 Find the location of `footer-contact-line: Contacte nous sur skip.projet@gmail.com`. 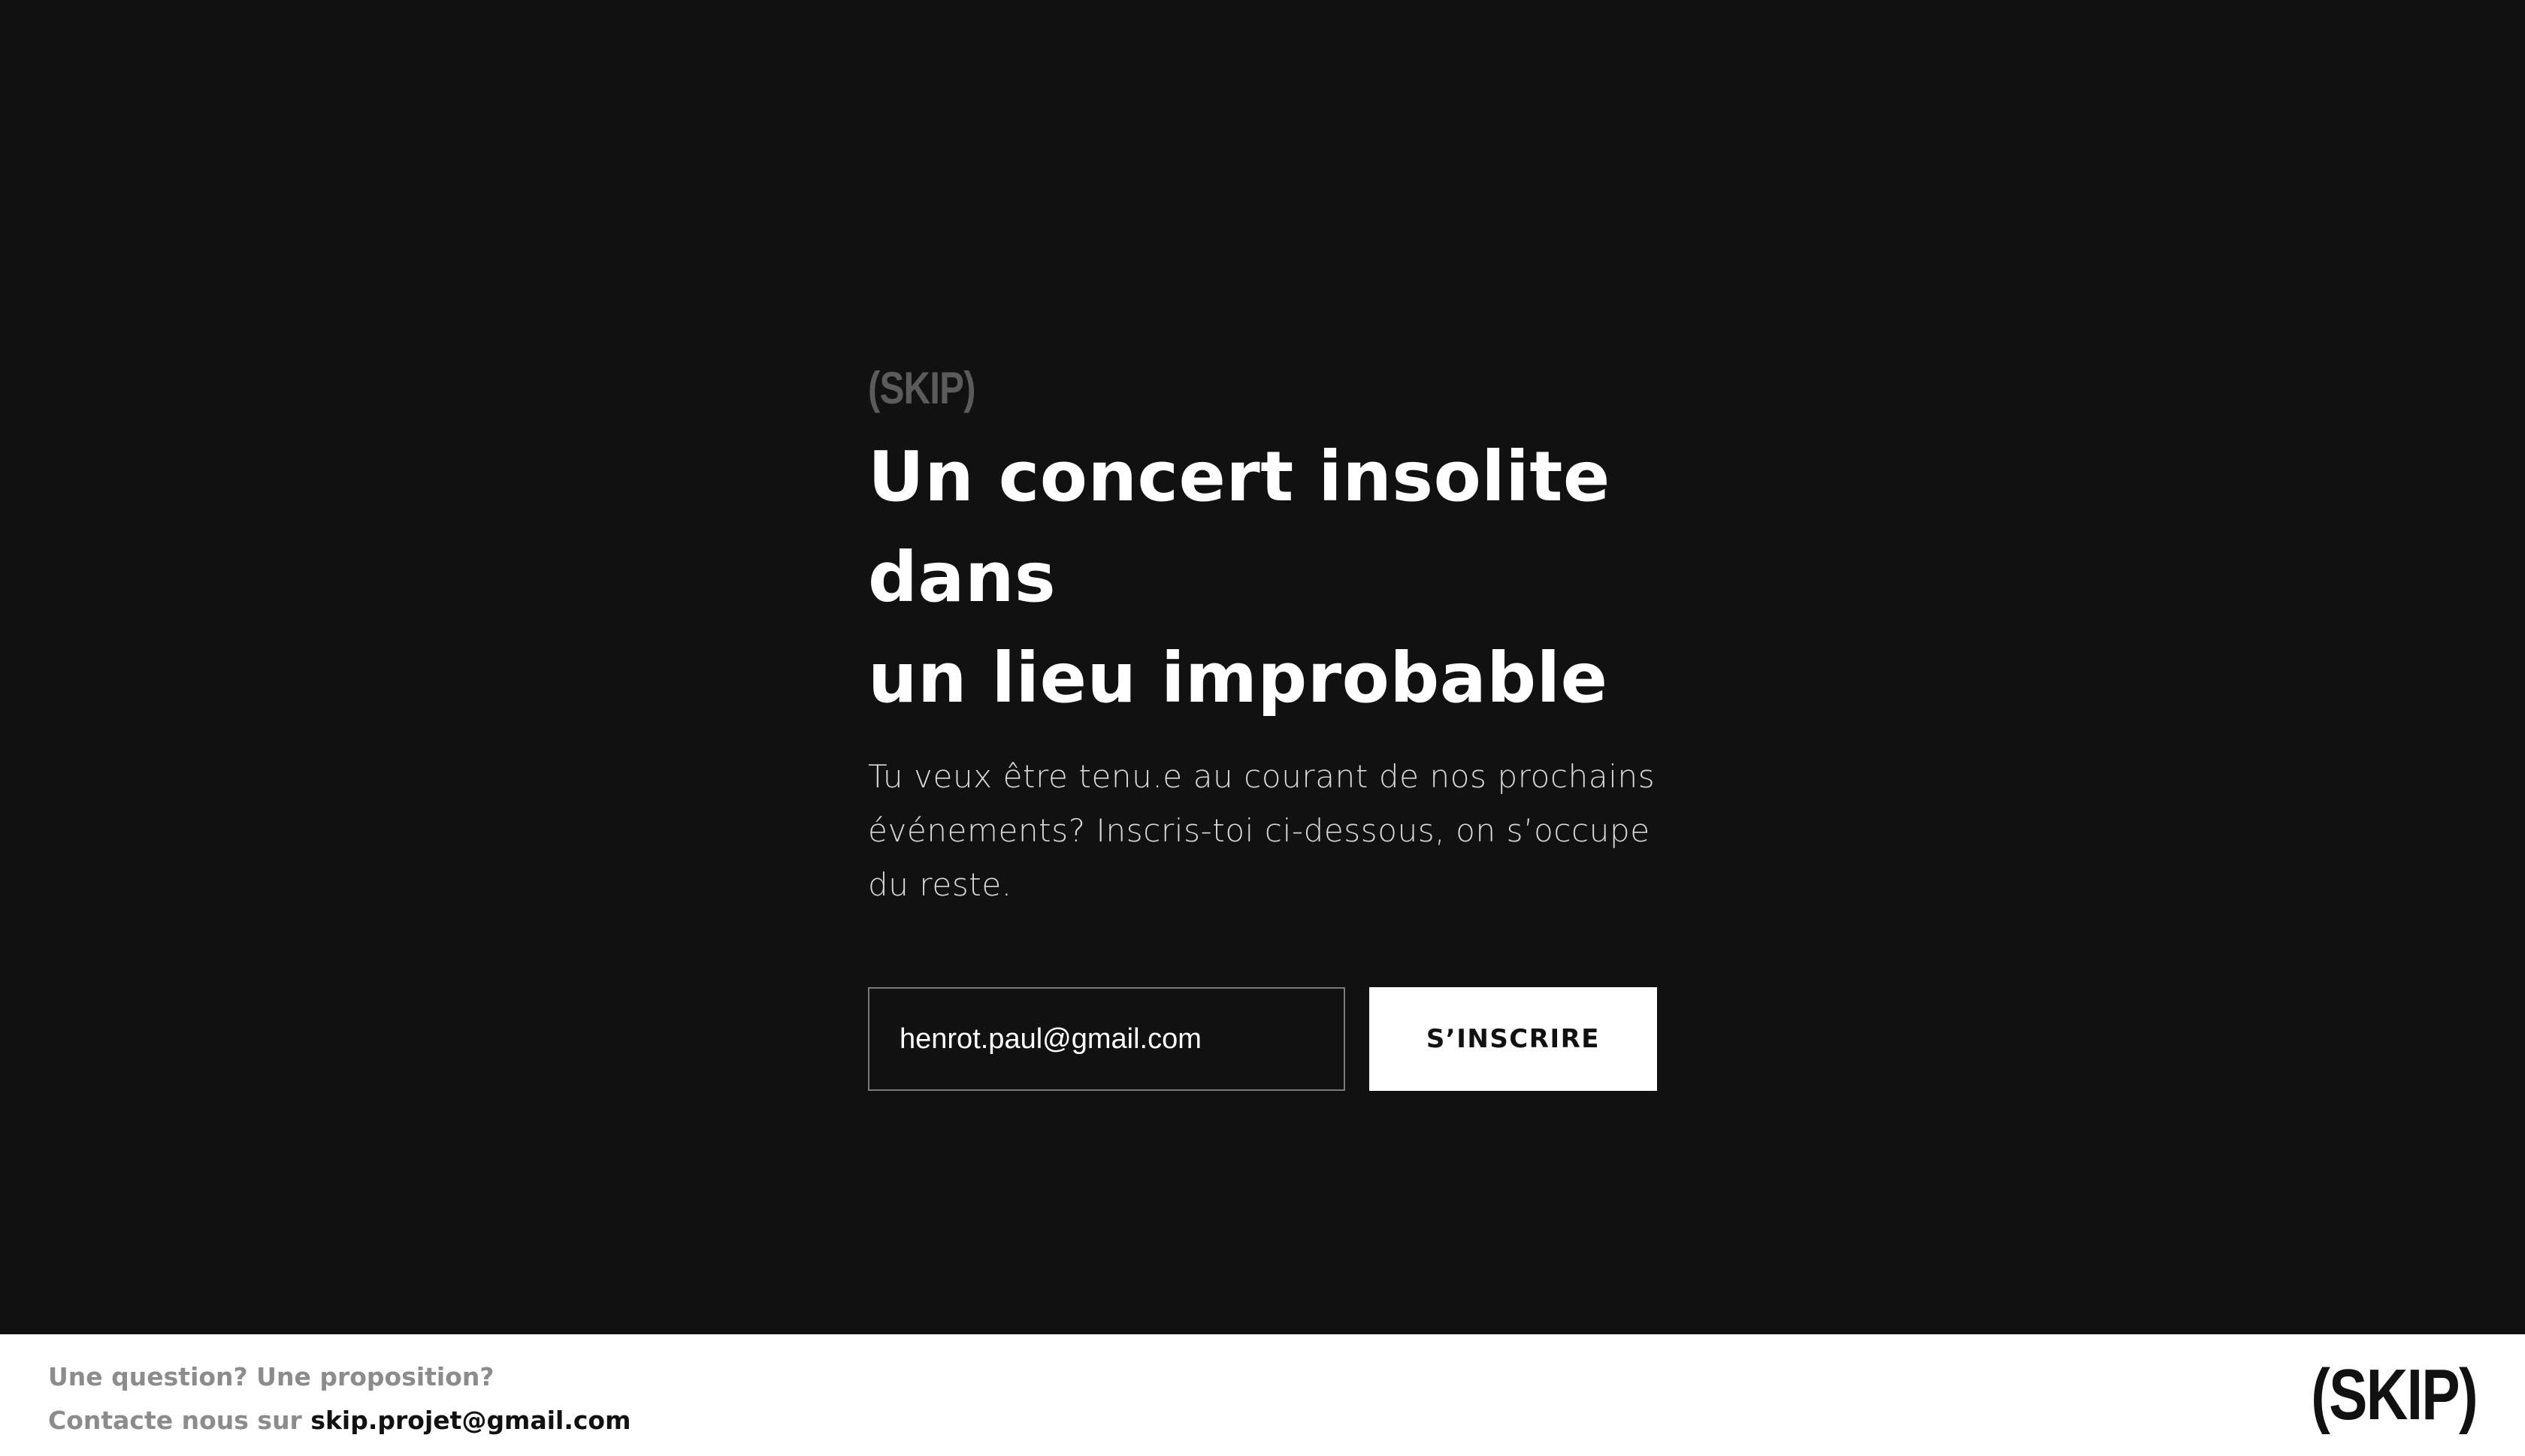

footer-contact-line: Contacte nous sur skip.projet@gmail.com is located at coordinates (339, 1420).